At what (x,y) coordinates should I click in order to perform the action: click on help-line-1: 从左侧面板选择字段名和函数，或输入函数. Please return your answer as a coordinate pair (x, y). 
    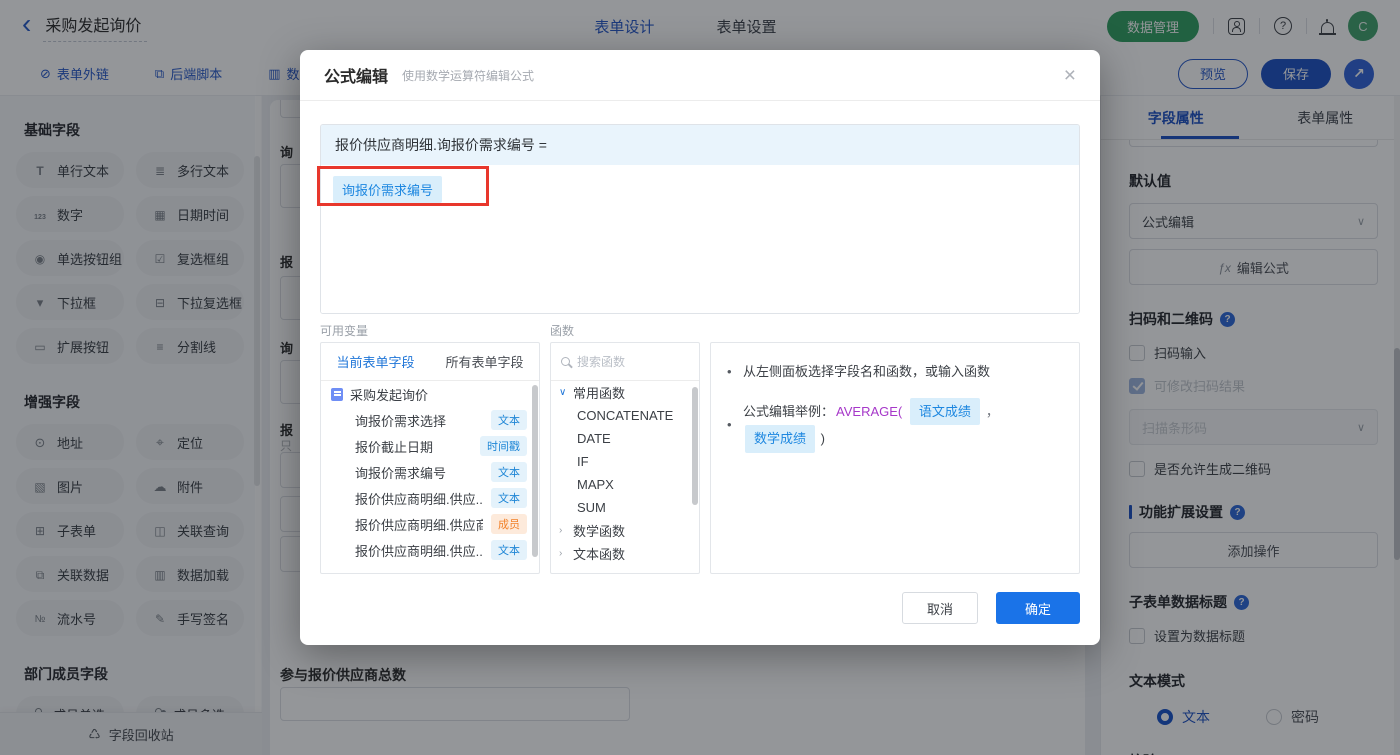
    Looking at the image, I should click on (867, 371).